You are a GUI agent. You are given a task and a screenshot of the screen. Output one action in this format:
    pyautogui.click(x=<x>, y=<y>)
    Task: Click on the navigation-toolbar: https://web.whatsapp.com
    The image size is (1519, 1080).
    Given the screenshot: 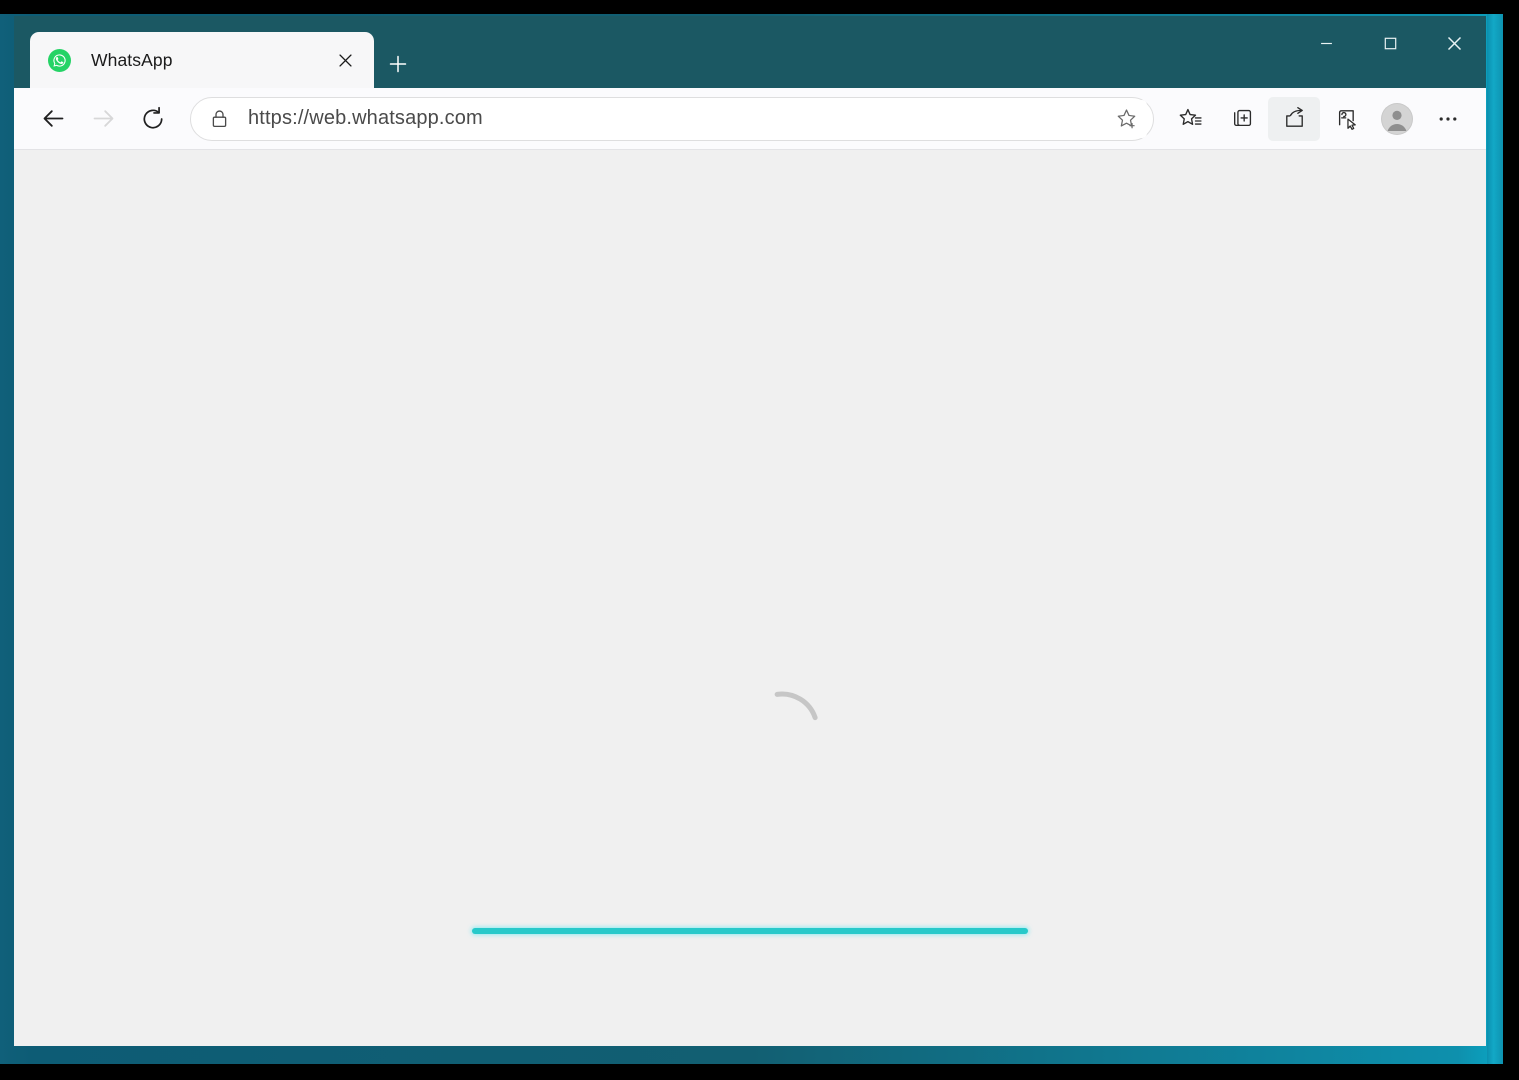 What is the action you would take?
    pyautogui.click(x=750, y=119)
    